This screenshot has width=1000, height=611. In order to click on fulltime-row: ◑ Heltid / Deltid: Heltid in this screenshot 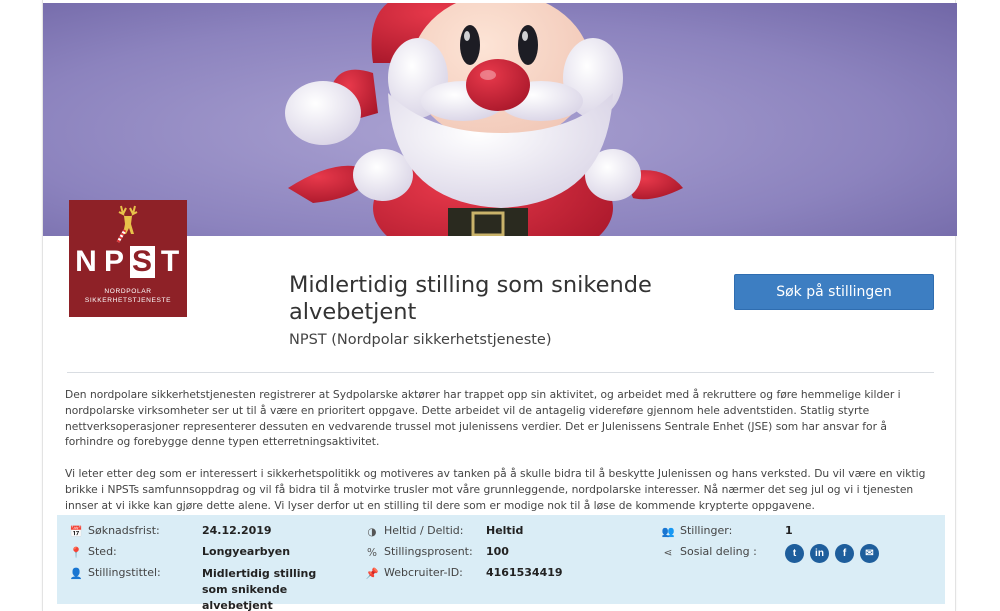, I will do `click(505, 534)`.